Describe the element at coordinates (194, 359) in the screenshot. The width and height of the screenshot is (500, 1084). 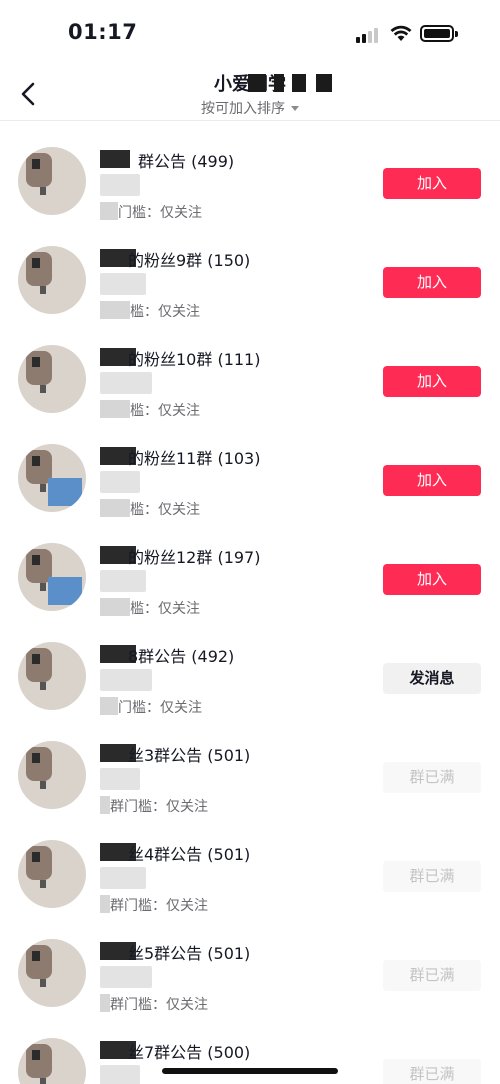
I see `group-name: 的粉丝10群 (111)` at that location.